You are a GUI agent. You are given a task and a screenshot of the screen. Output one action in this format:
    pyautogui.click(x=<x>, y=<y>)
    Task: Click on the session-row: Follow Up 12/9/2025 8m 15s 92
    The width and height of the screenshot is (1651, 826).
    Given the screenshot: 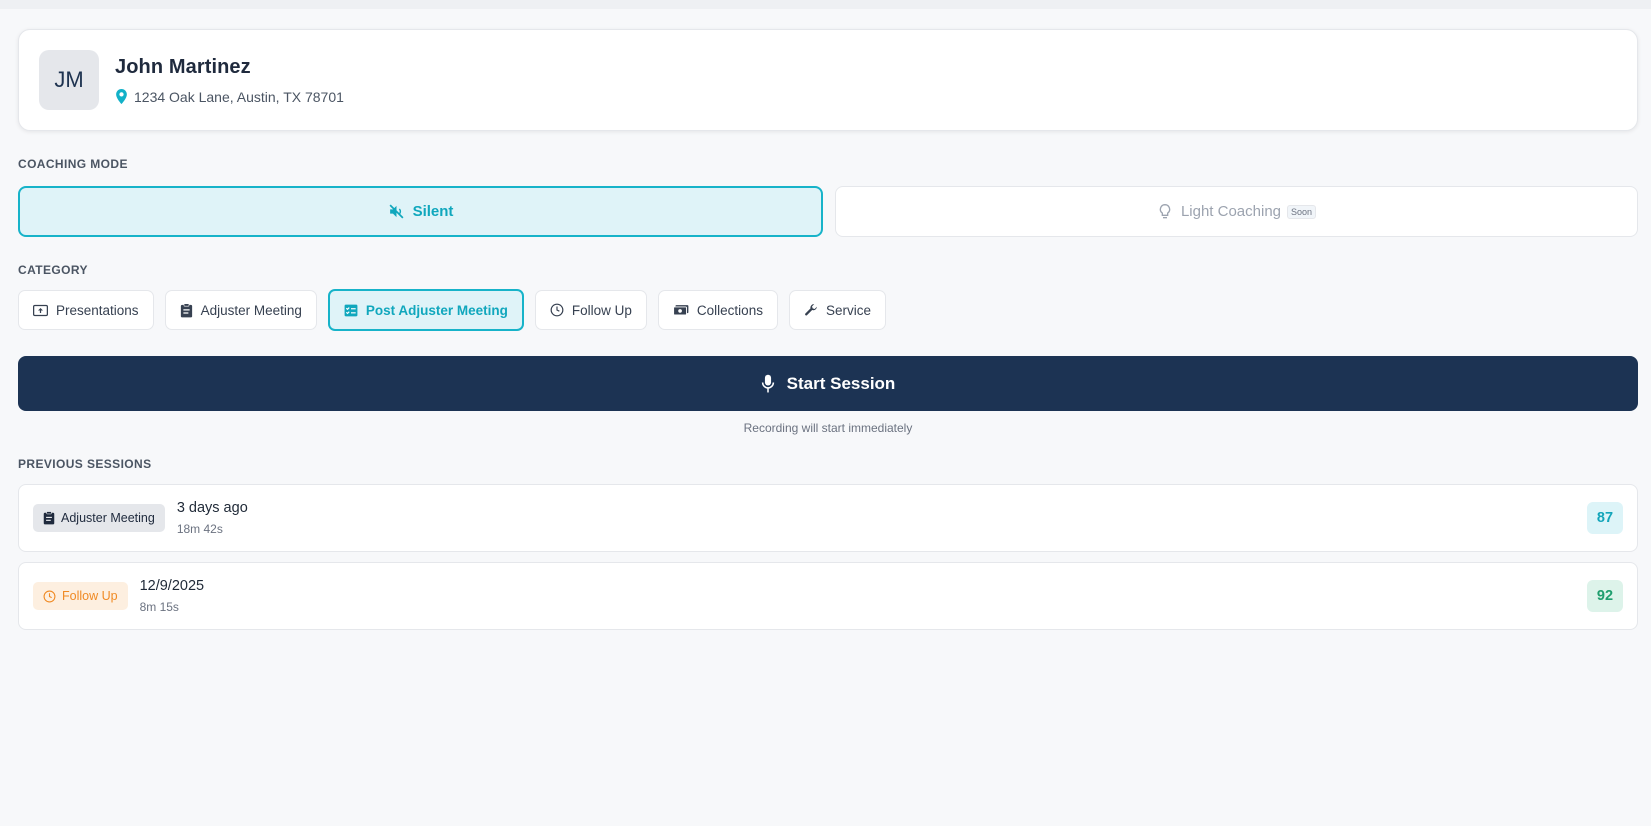 What is the action you would take?
    pyautogui.click(x=828, y=596)
    